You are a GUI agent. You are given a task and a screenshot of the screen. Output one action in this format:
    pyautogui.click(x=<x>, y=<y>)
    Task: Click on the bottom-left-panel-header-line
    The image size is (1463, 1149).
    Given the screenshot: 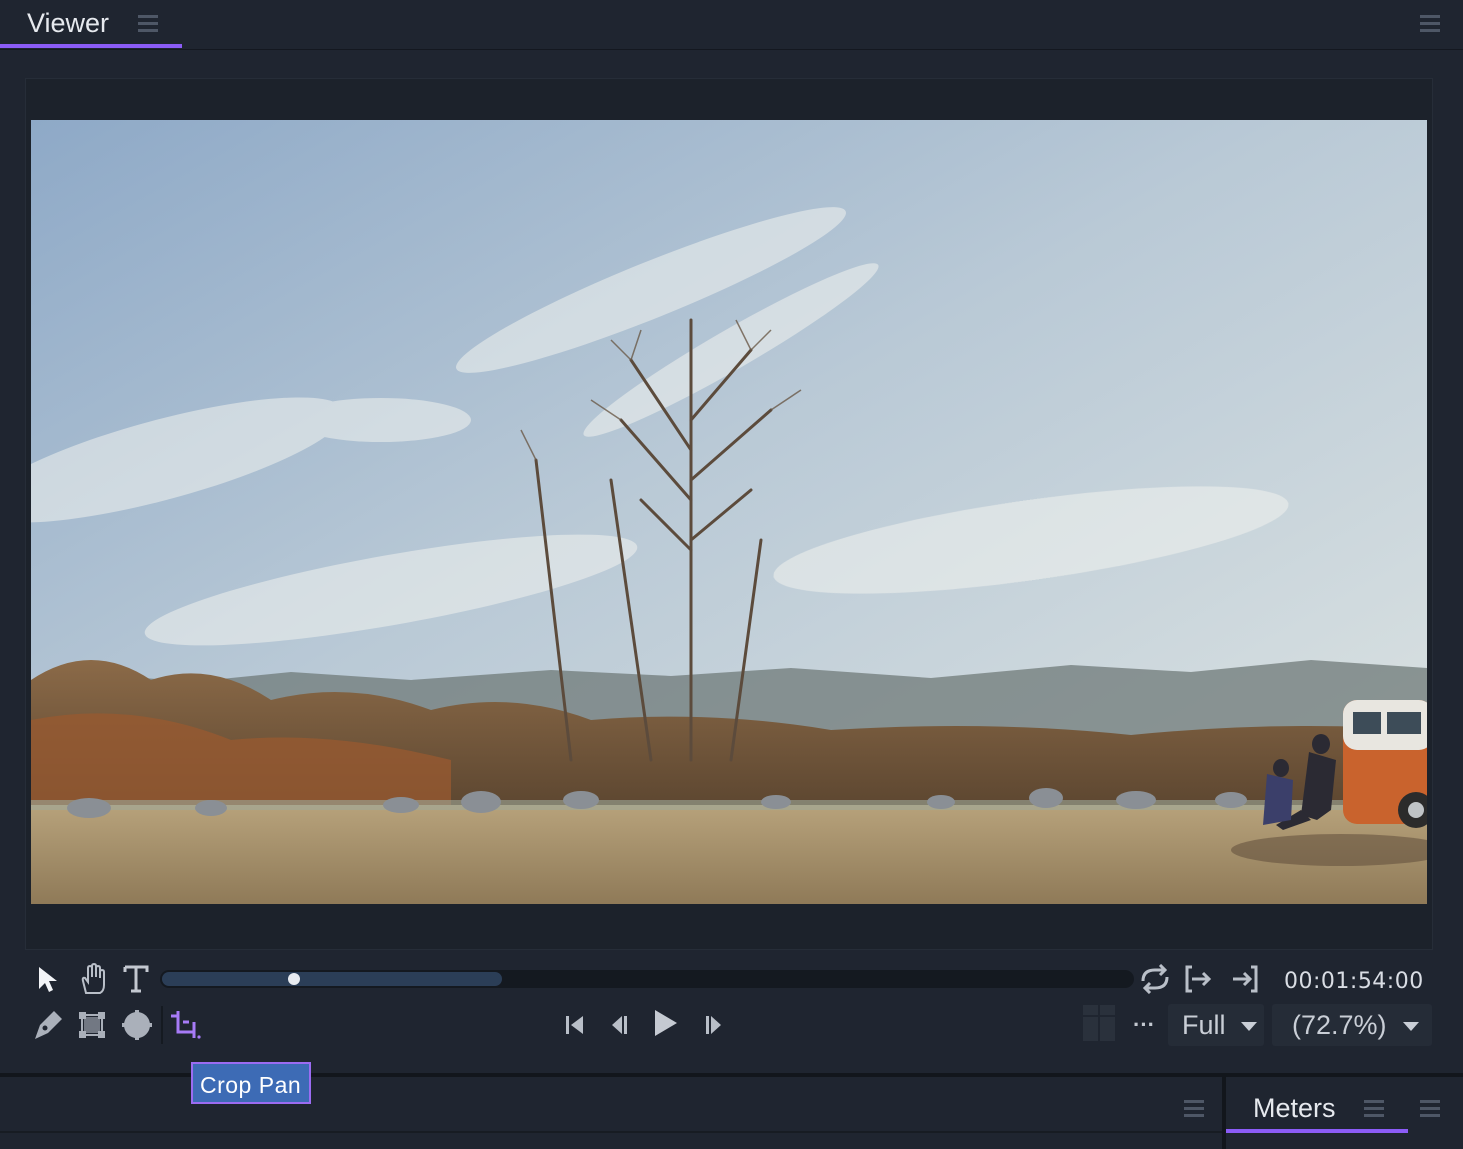 What is the action you would take?
    pyautogui.click(x=611, y=1132)
    